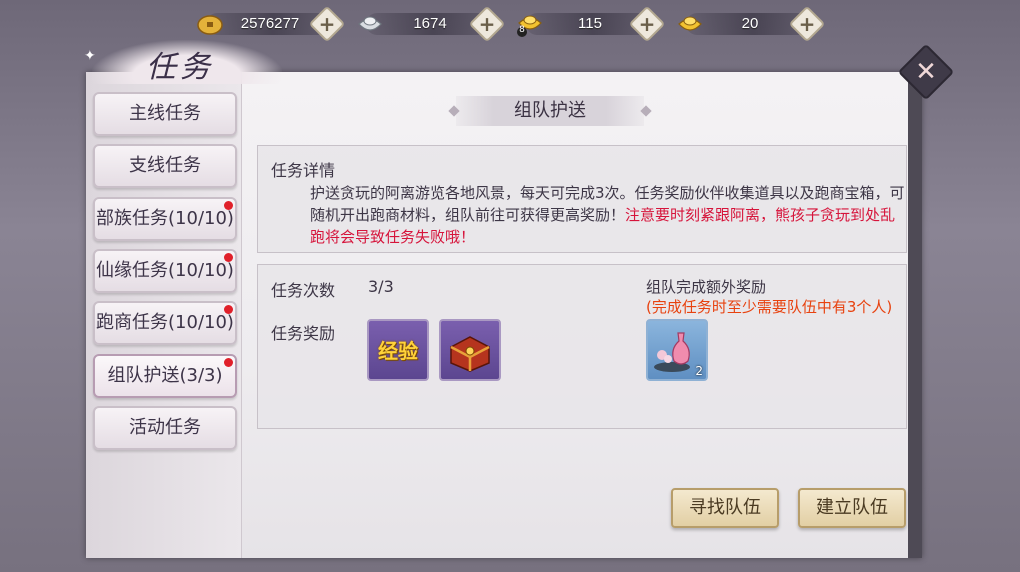 This screenshot has height=572, width=1020. Describe the element at coordinates (706, 287) in the screenshot. I see `team-bonus-title: 组队完成额外奖励` at that location.